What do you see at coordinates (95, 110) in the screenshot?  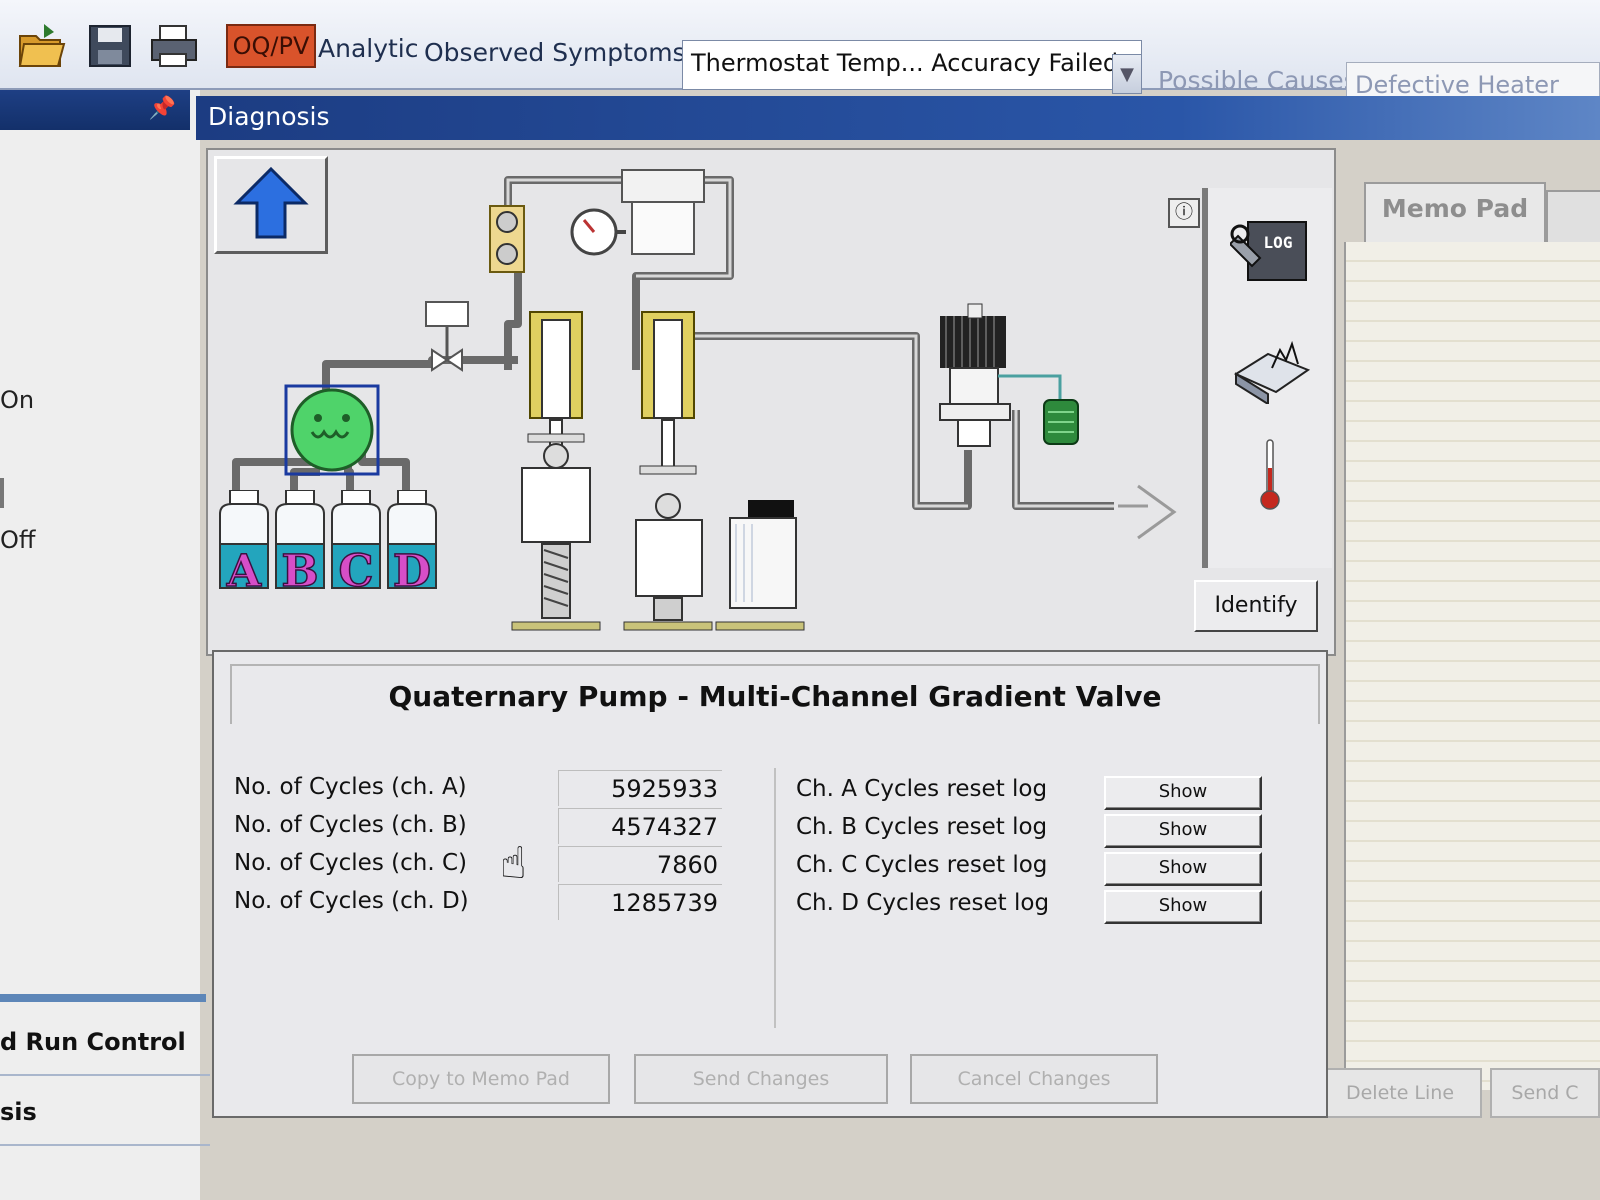 I see `left-pane-header: 📌` at bounding box center [95, 110].